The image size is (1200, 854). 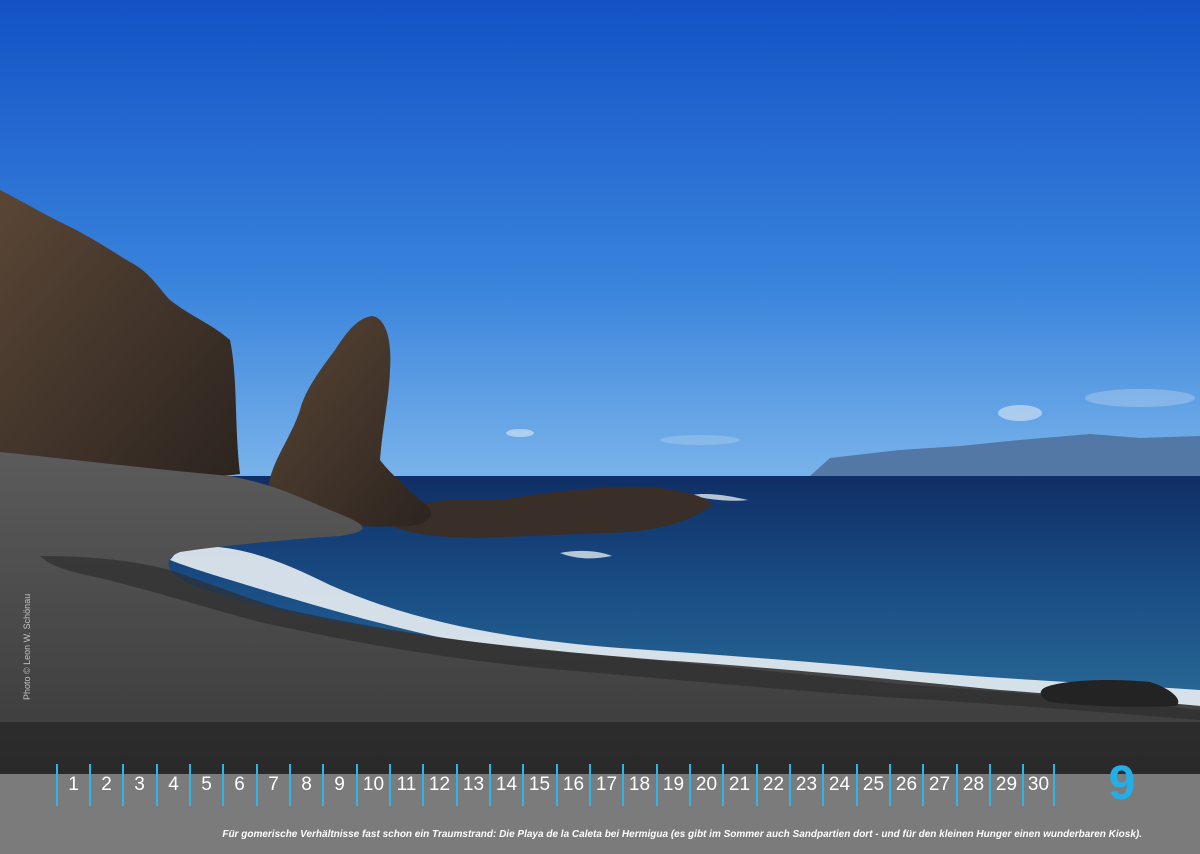 What do you see at coordinates (872, 785) in the screenshot?
I see `calendar-day: 25` at bounding box center [872, 785].